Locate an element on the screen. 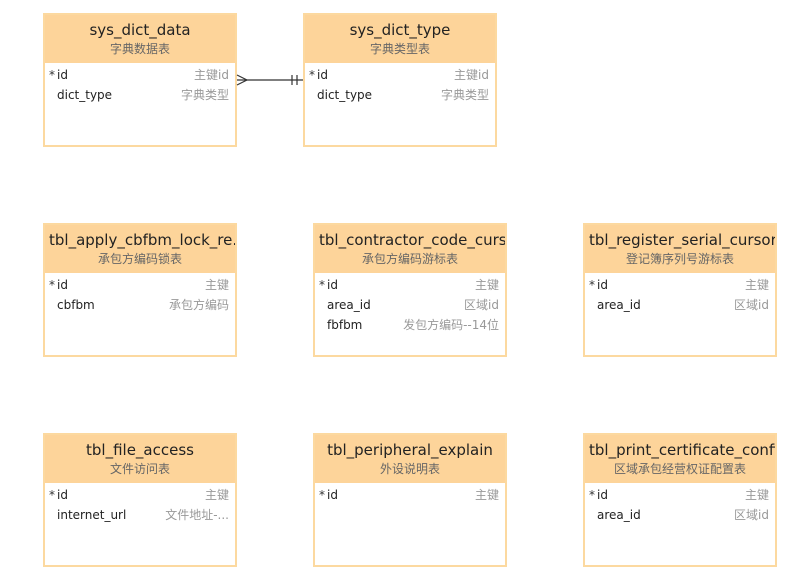 This screenshot has height=580, width=790. relationship-dict-data-to-dict-type is located at coordinates (269, 80).